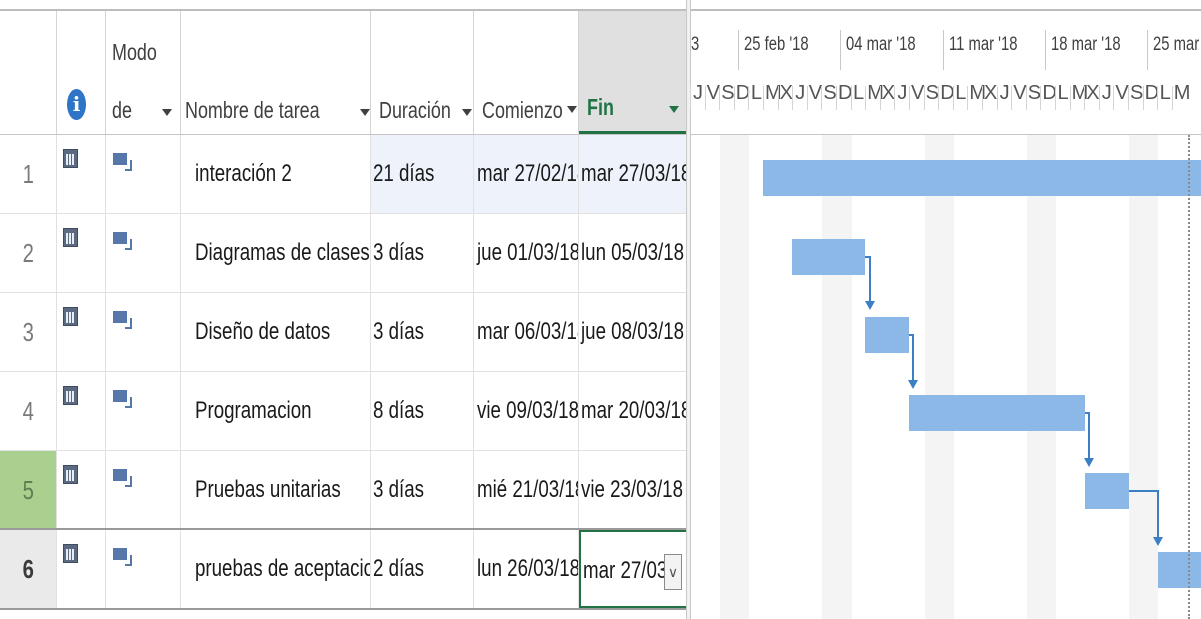  I want to click on col-header-indicators: i, so click(81, 72).